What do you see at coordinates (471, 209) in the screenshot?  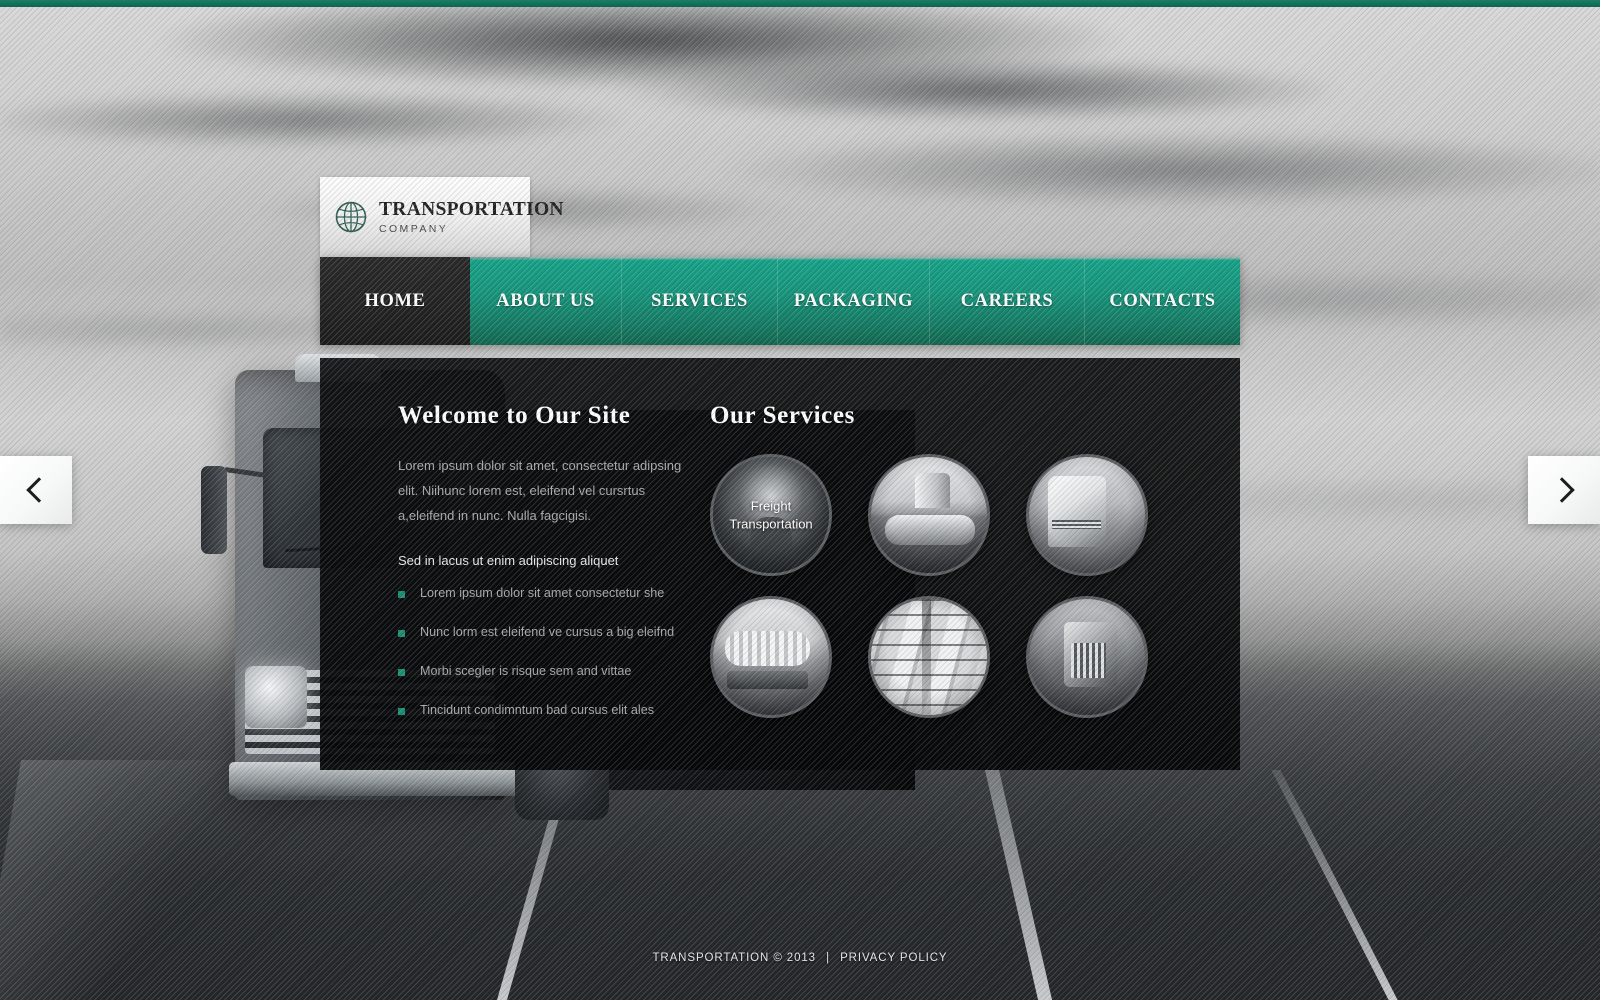 I see `logo-title: TRANSPORTATION` at bounding box center [471, 209].